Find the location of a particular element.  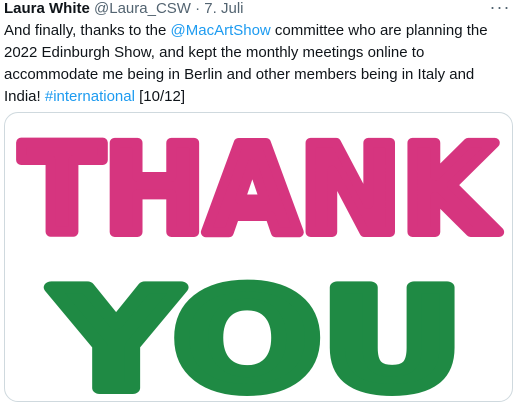

tweet-text-part: [10/12] is located at coordinates (159, 96).